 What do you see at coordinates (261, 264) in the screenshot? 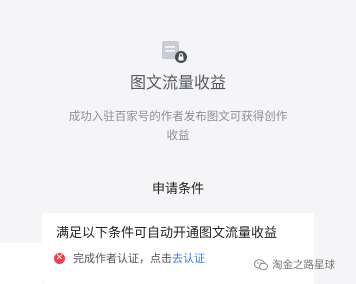
I see `wechat-icon` at bounding box center [261, 264].